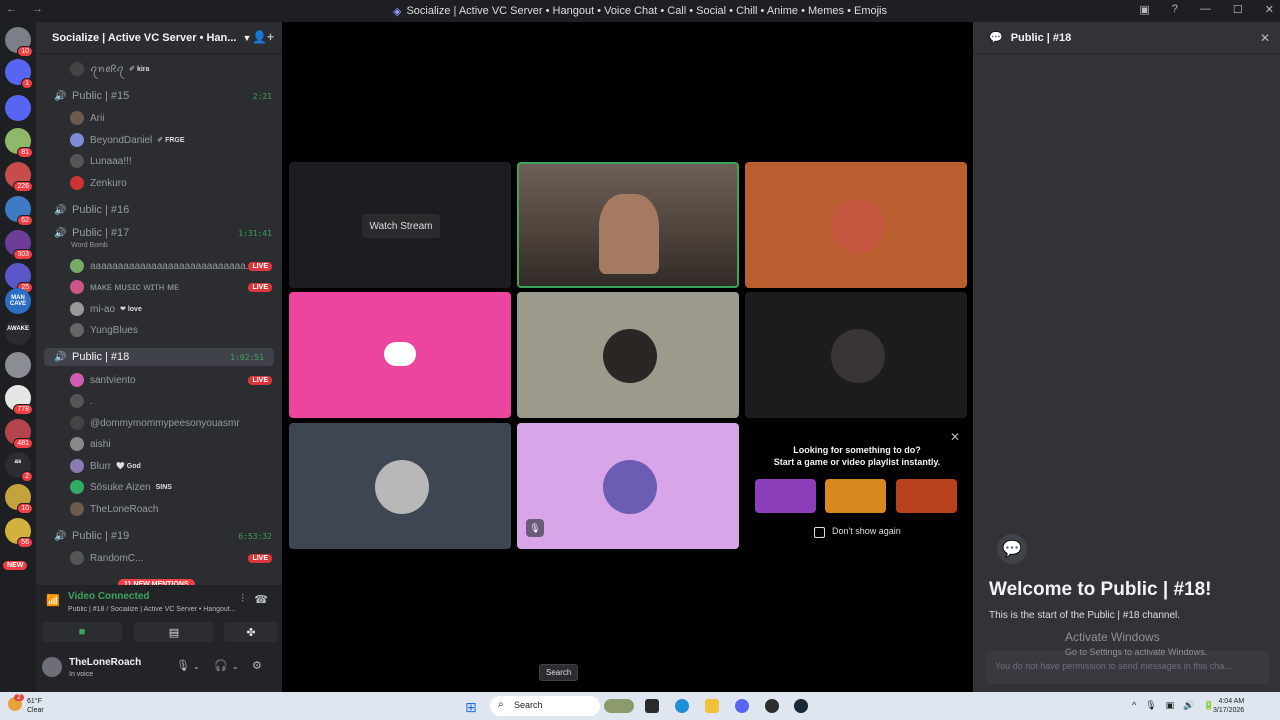 Image resolution: width=1280 pixels, height=720 pixels. I want to click on server-icon: 481, so click(19, 434).